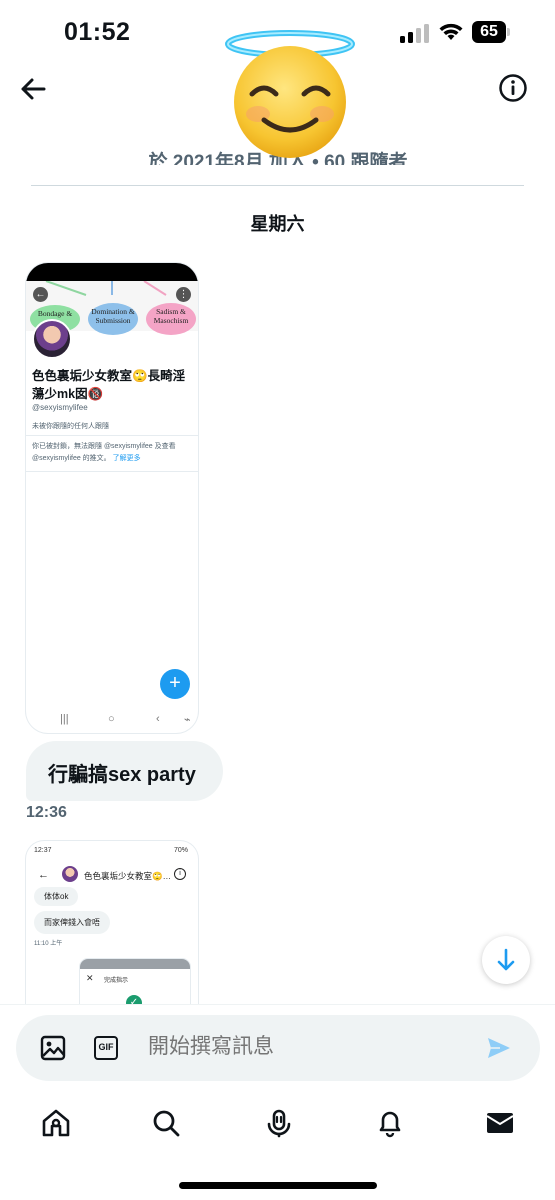 This screenshot has height=1200, width=555. Describe the element at coordinates (171, 319) in the screenshot. I see `banner-bubble: Sadism & Masochism` at that location.